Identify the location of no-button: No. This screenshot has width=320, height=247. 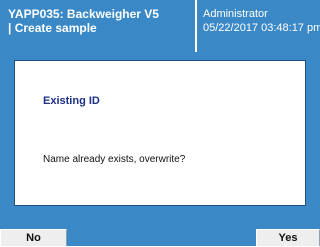
(33, 237).